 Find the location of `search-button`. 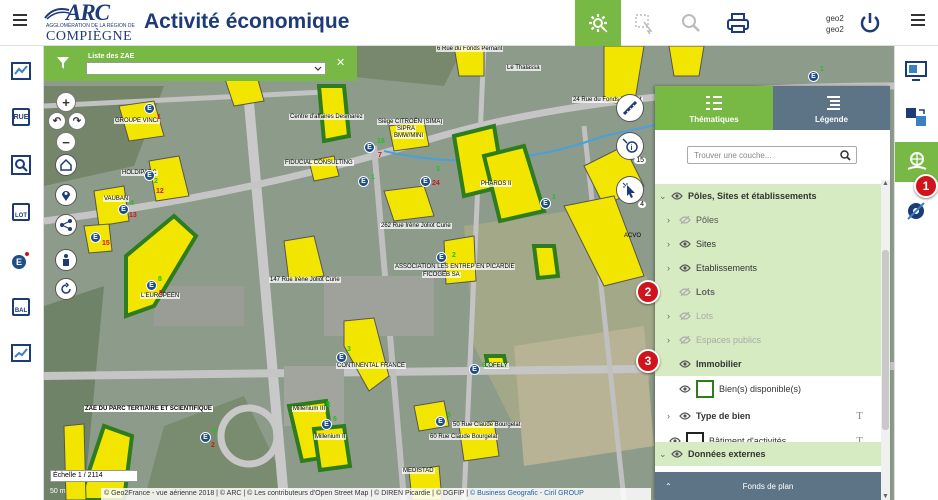

search-button is located at coordinates (691, 23).